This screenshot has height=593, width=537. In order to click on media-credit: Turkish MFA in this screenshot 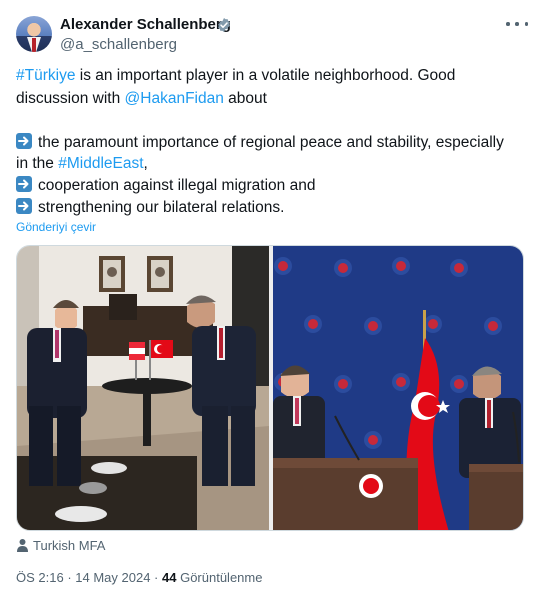, I will do `click(69, 545)`.